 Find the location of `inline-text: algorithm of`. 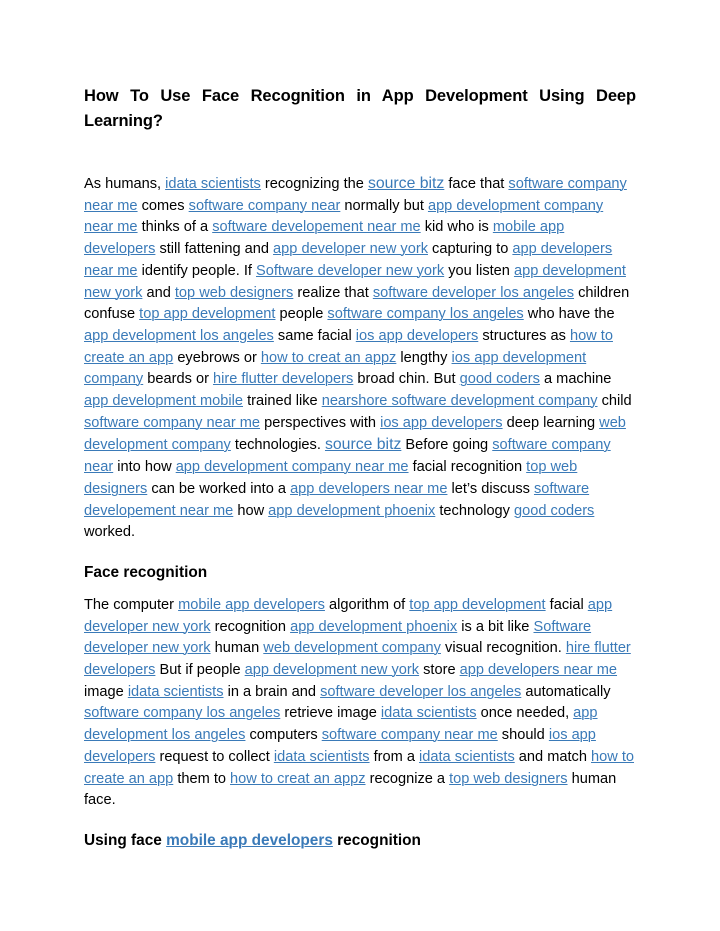

inline-text: algorithm of is located at coordinates (367, 604).